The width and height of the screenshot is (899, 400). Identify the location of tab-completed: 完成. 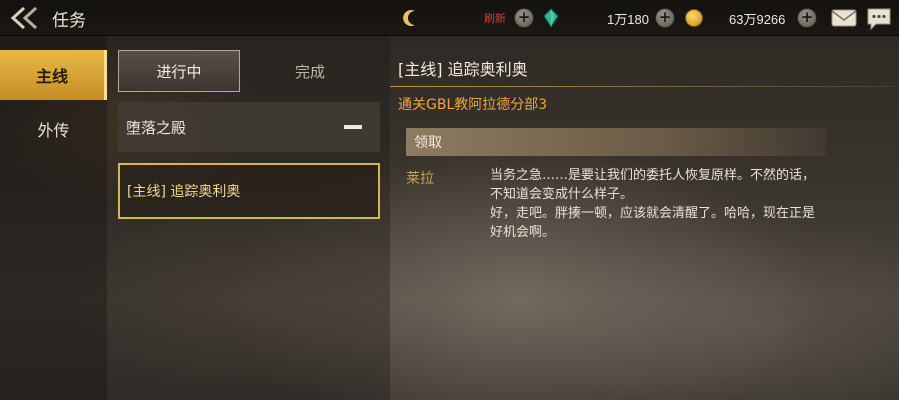
(310, 71).